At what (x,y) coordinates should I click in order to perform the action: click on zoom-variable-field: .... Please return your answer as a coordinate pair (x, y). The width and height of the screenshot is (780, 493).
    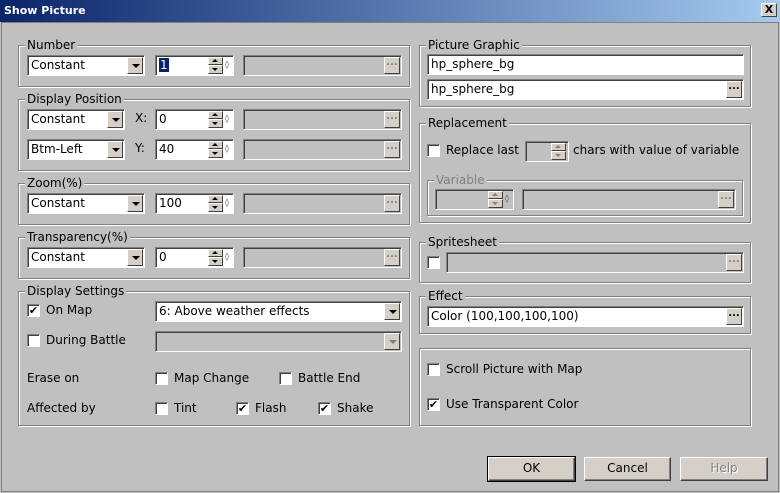
    Looking at the image, I should click on (322, 203).